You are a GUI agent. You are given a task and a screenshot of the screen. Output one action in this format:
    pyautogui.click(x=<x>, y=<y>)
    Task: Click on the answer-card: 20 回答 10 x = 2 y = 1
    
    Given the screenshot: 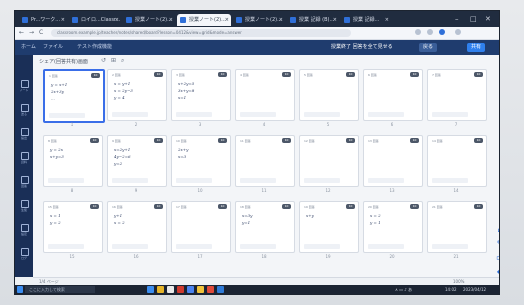 What is the action you would take?
    pyautogui.click(x=393, y=227)
    